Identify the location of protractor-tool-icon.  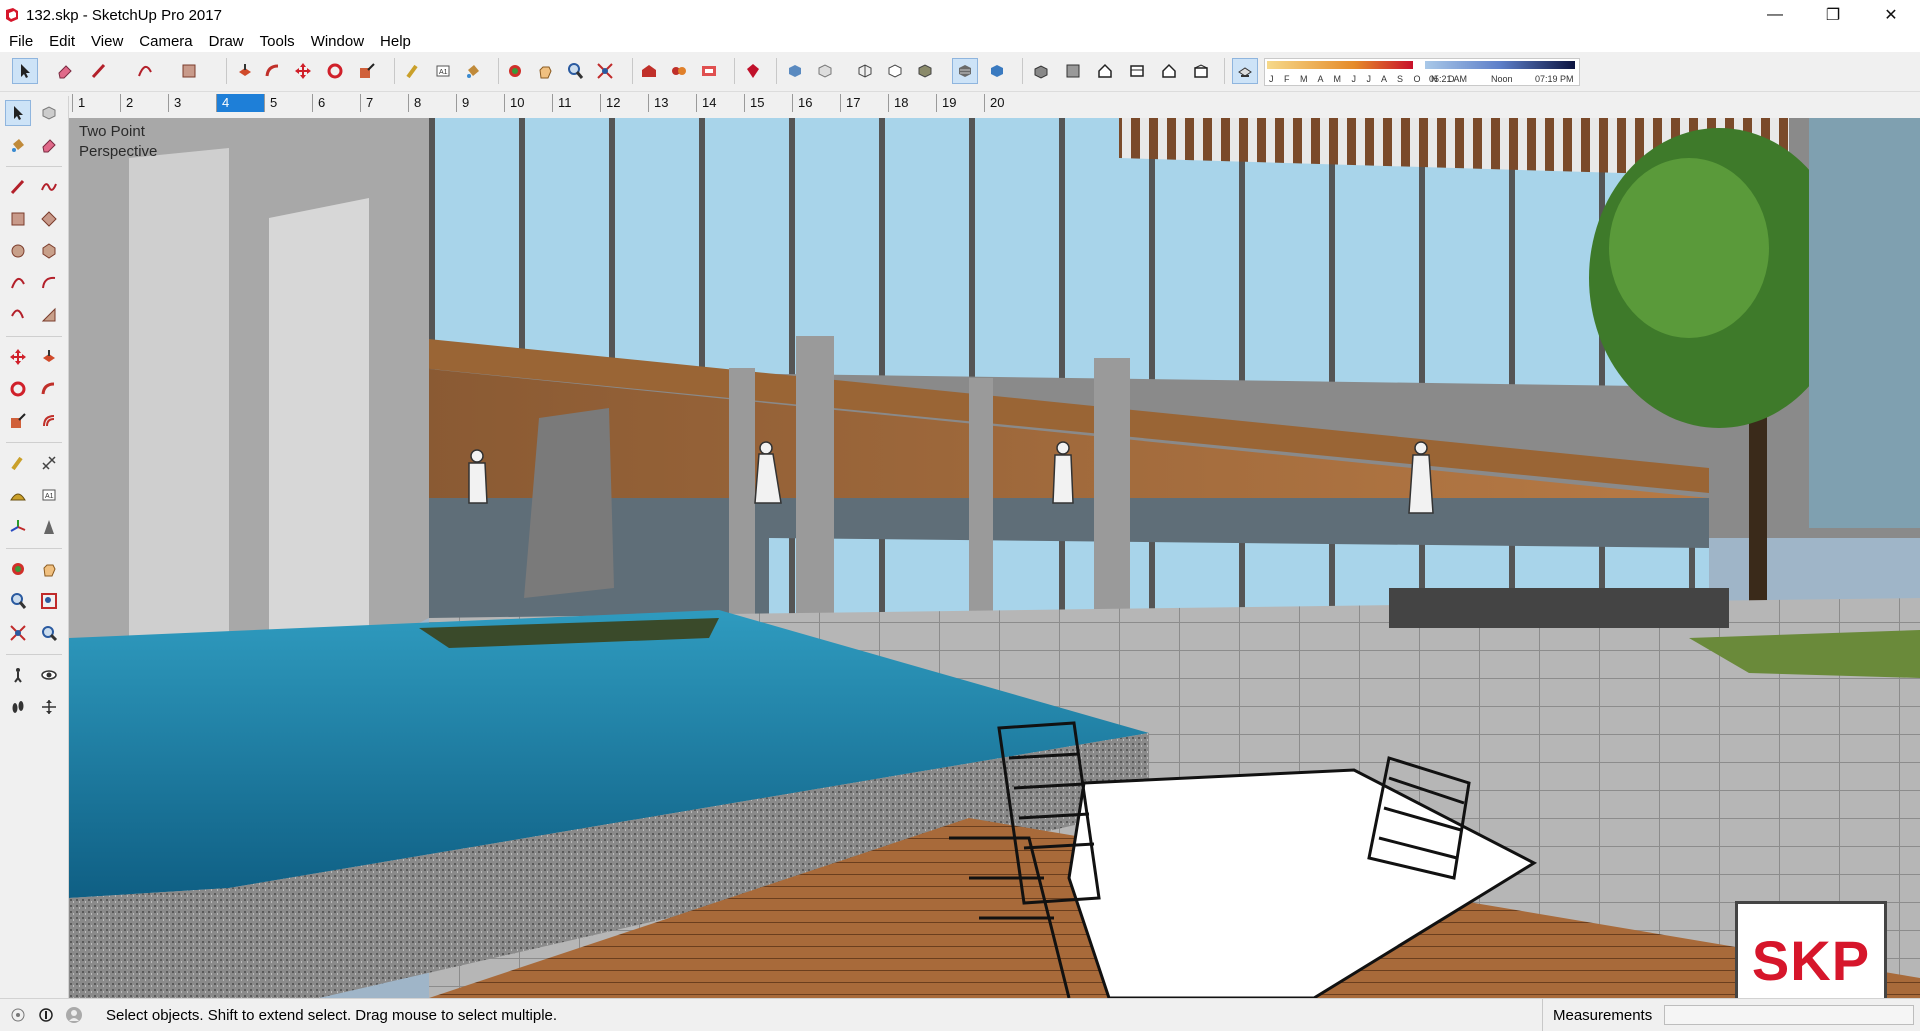
(18, 495).